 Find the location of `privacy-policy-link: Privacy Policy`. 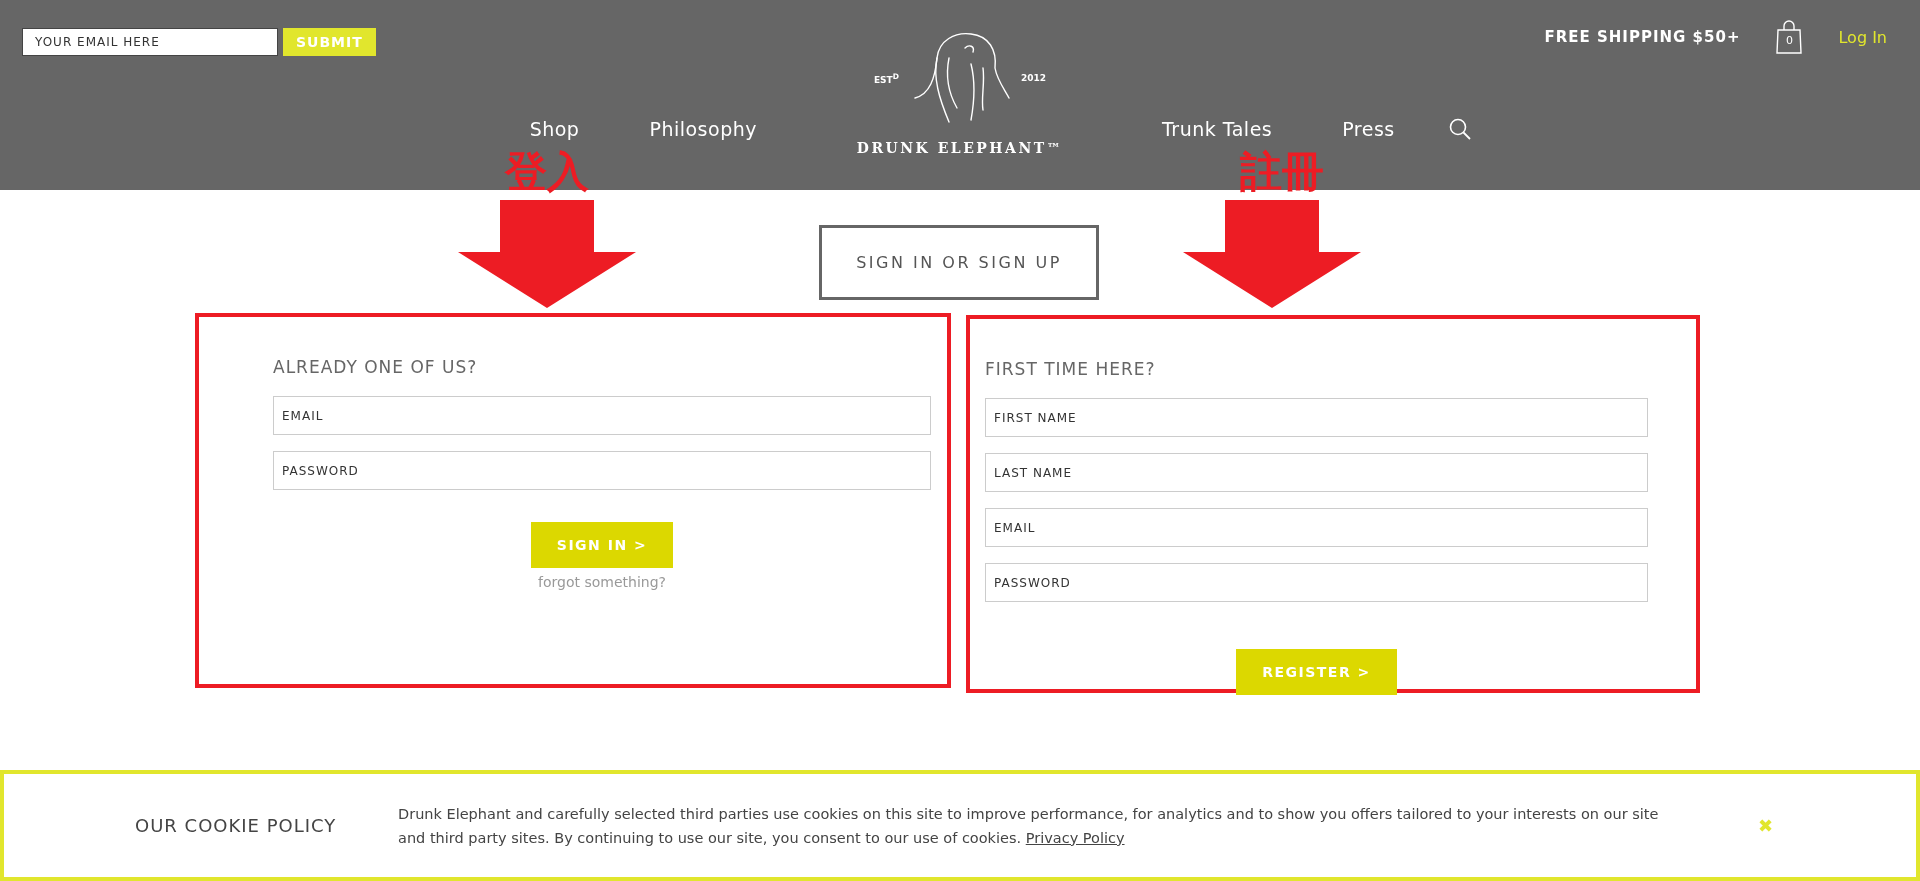

privacy-policy-link: Privacy Policy is located at coordinates (1075, 837).